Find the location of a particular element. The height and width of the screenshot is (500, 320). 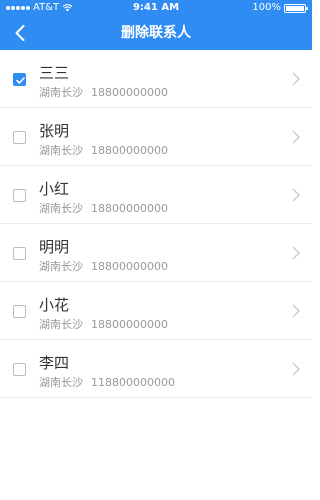

contact-row: 张明 湖南长沙 18800000000 is located at coordinates (156, 137).